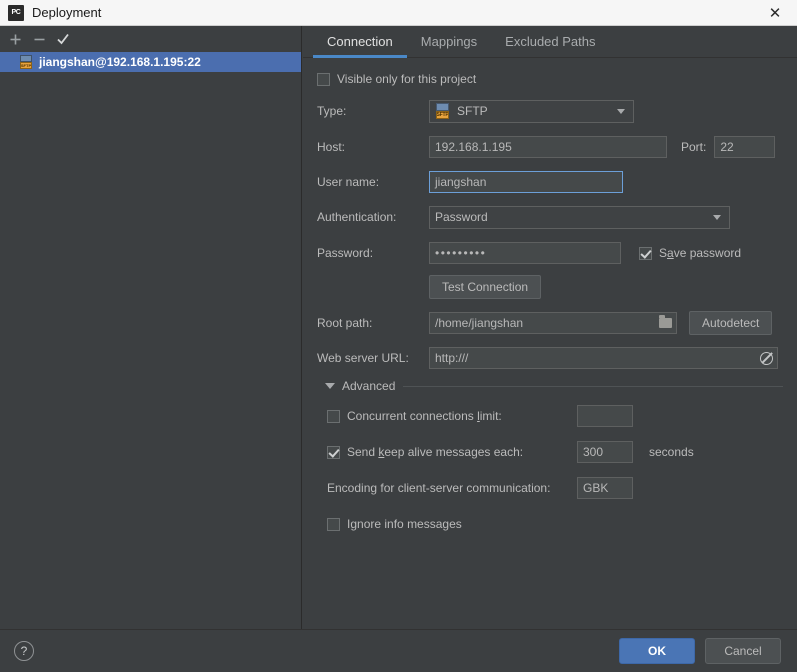 The image size is (797, 672). What do you see at coordinates (775, 13) in the screenshot?
I see `close-icon: ✕` at bounding box center [775, 13].